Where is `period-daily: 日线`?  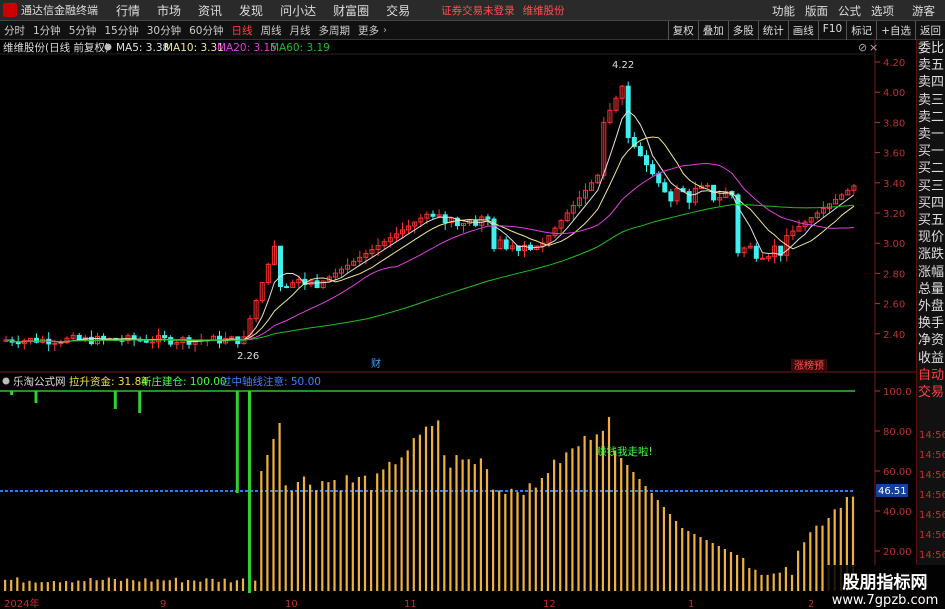 period-daily: 日线 is located at coordinates (242, 30).